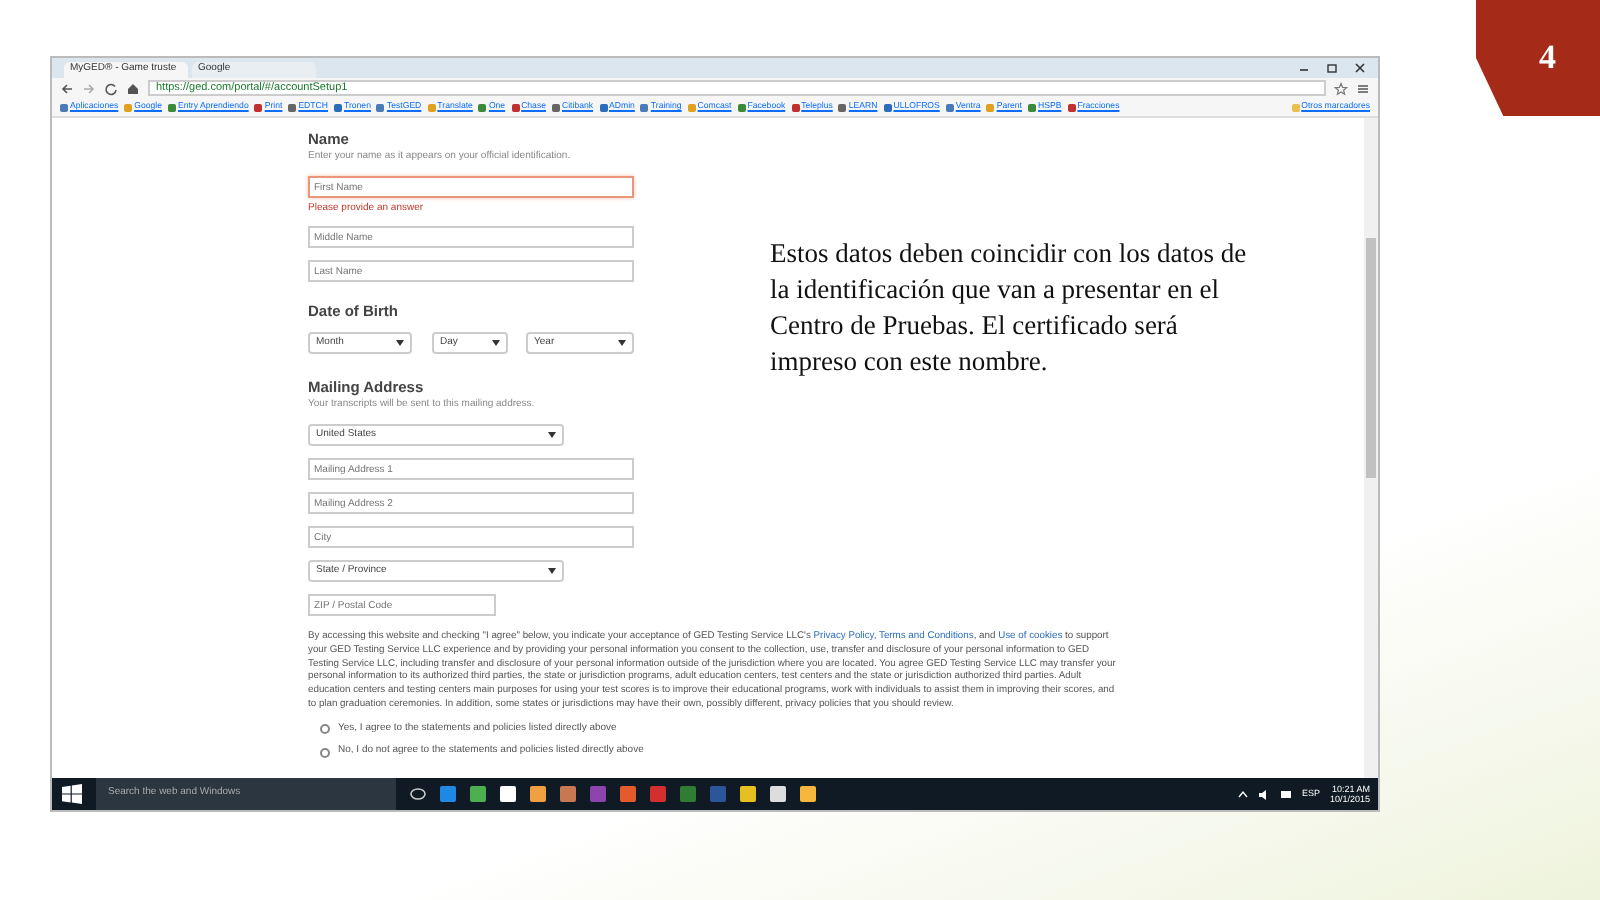 The width and height of the screenshot is (1600, 900). Describe the element at coordinates (1341, 88) in the screenshot. I see `star-icon` at that location.